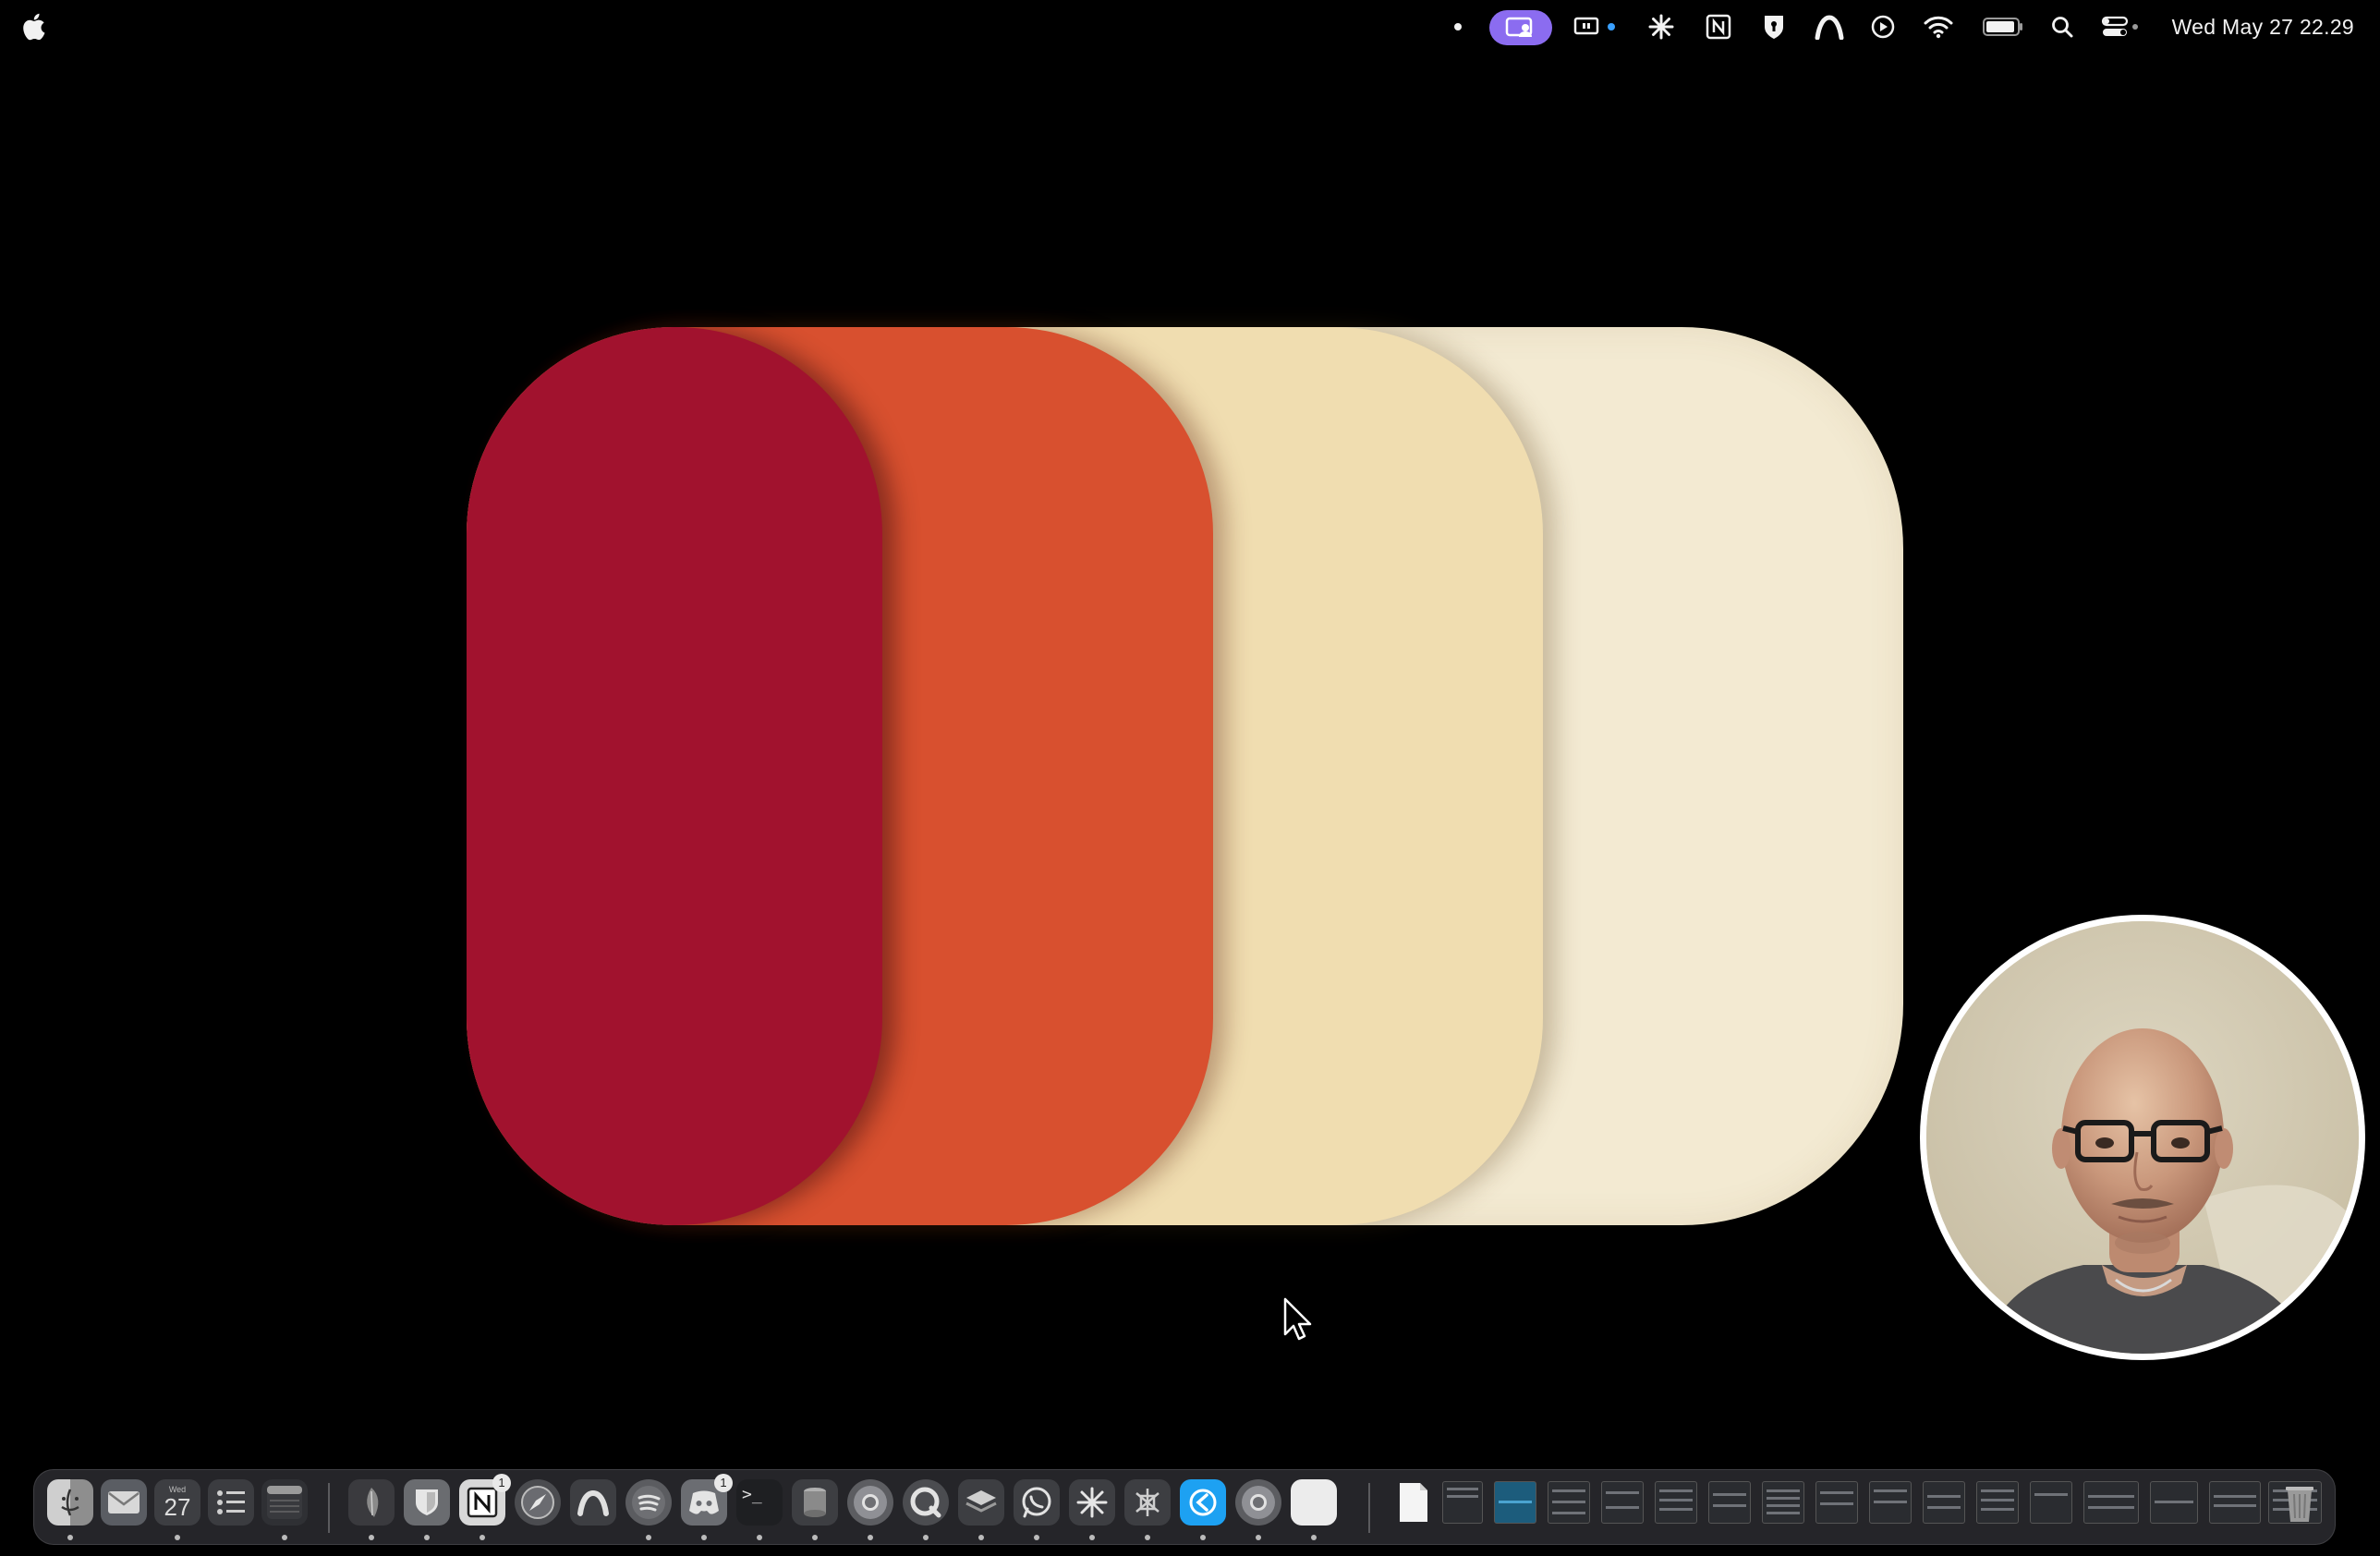  I want to click on webcam-feed, so click(2142, 1137).